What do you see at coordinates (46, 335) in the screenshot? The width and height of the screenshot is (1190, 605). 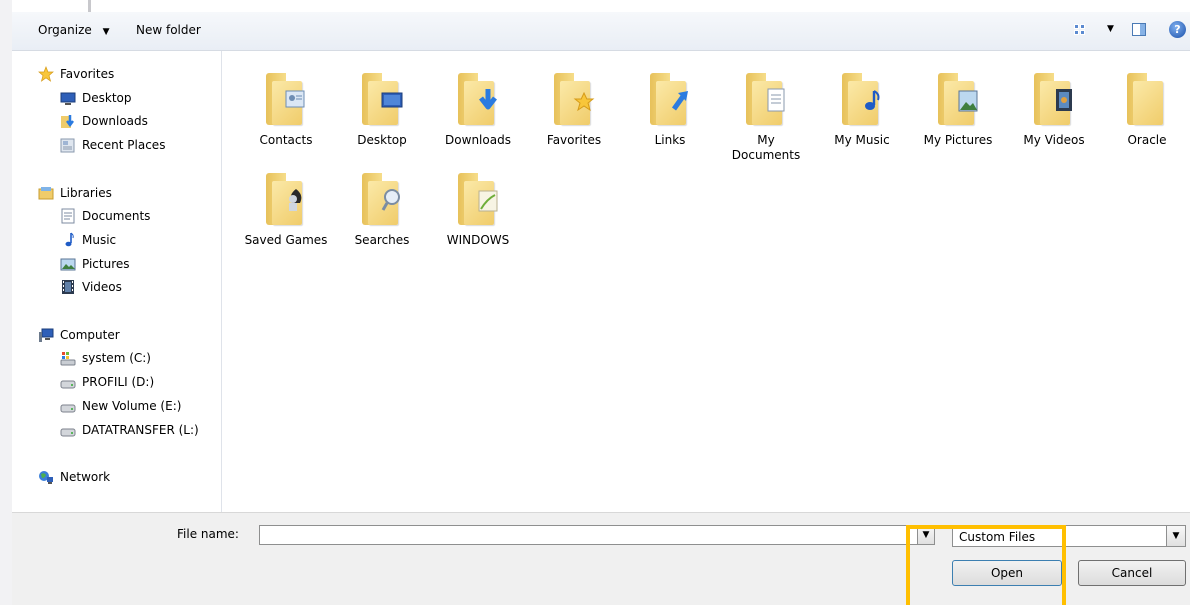 I see `computer-icon` at bounding box center [46, 335].